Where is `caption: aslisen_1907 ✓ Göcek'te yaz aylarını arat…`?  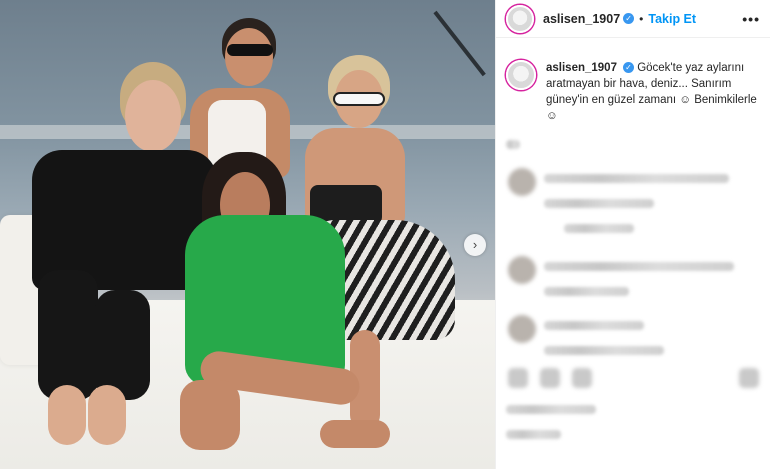 caption: aslisen_1907 ✓ Göcek'te yaz aylarını arat… is located at coordinates (633, 81).